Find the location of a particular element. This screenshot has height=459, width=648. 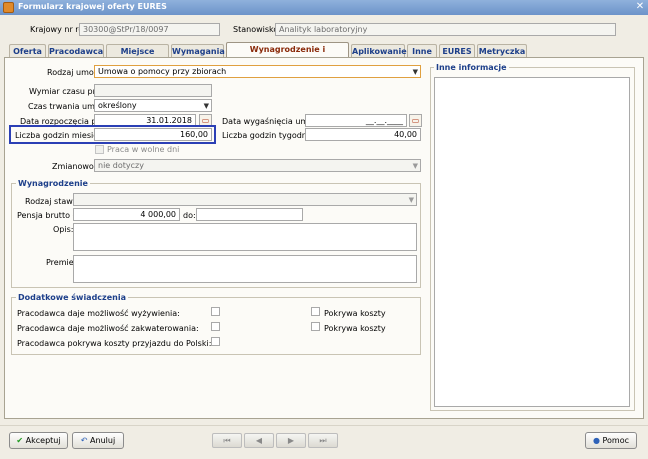

close-icon: ✕ is located at coordinates (640, 7).